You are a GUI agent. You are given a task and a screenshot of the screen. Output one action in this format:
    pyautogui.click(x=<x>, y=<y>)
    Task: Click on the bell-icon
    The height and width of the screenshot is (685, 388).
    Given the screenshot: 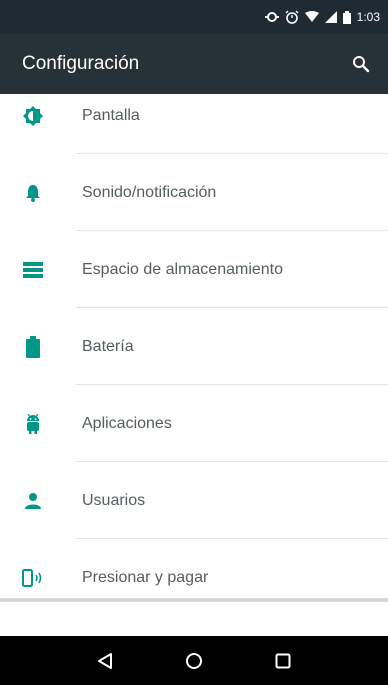 What is the action you would take?
    pyautogui.click(x=33, y=193)
    